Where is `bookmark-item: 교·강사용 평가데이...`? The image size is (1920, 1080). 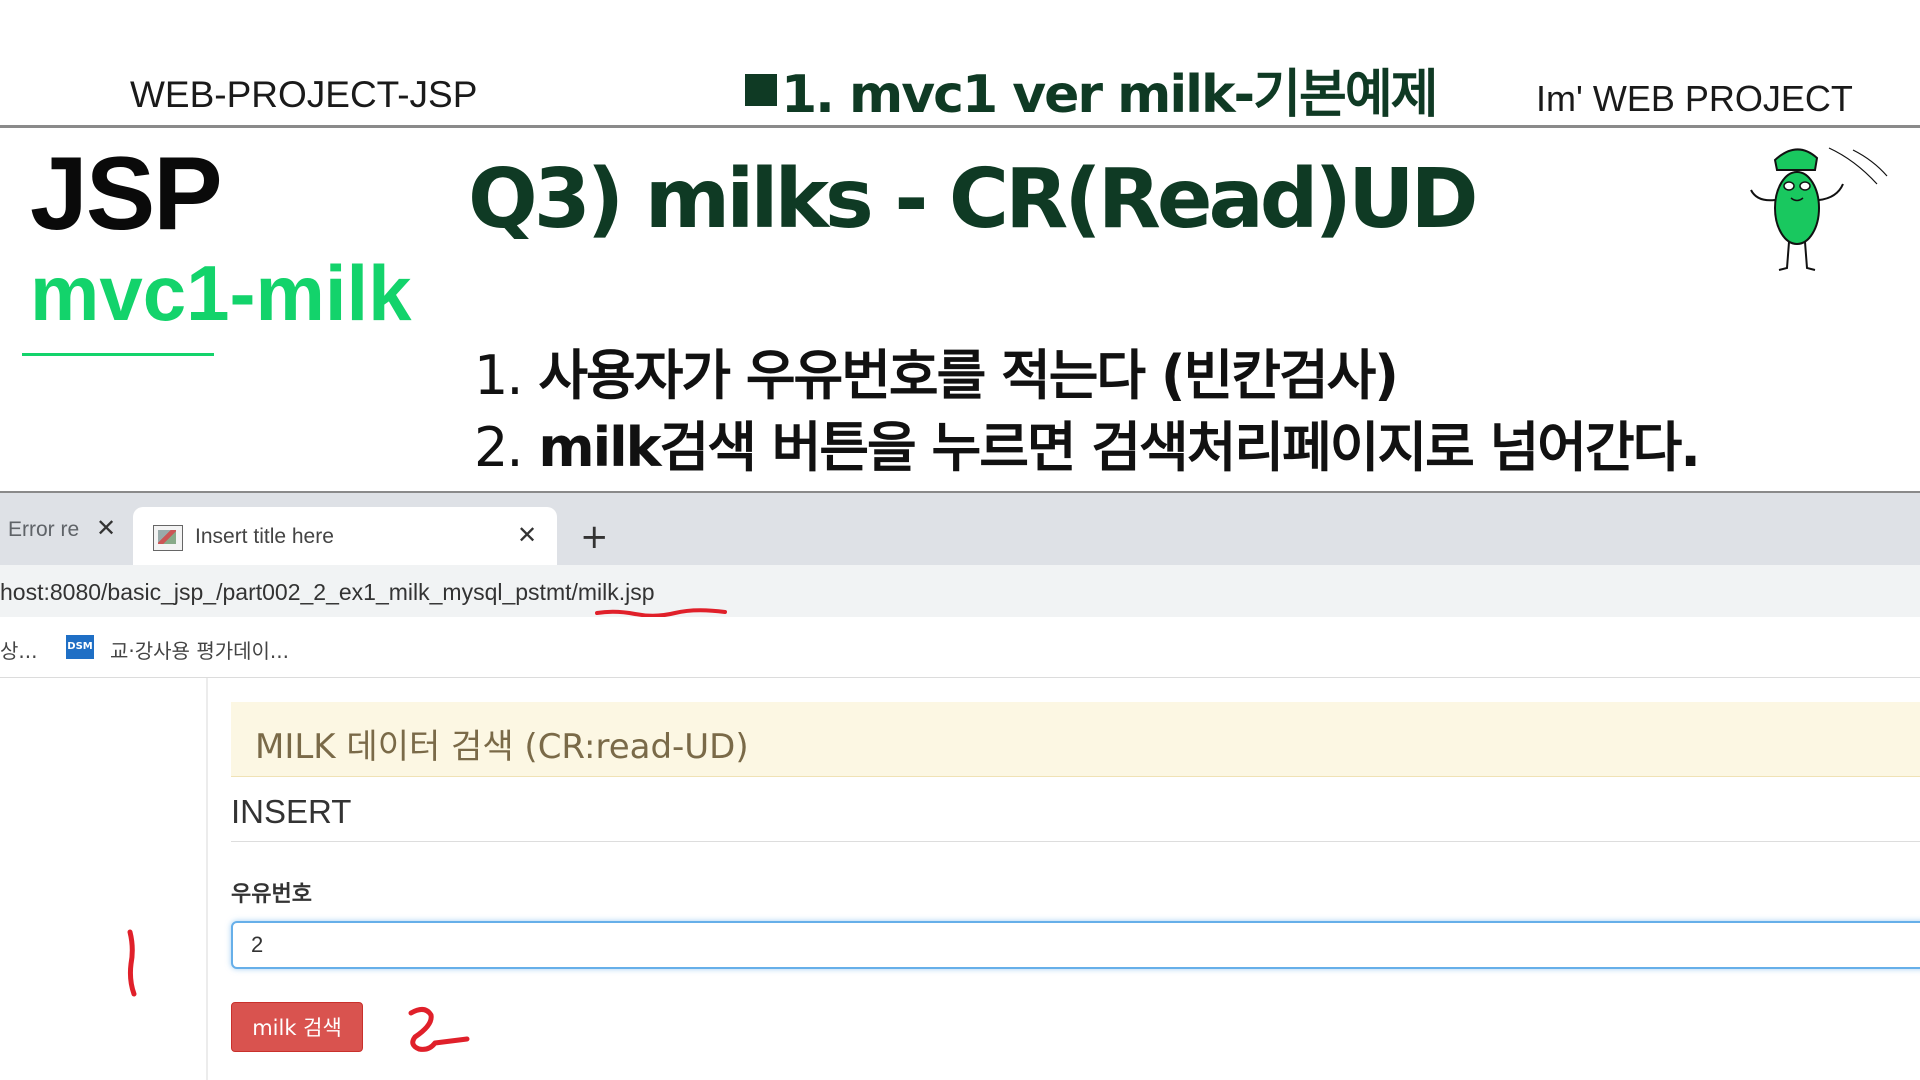 bookmark-item: 교·강사용 평가데이... is located at coordinates (199, 649).